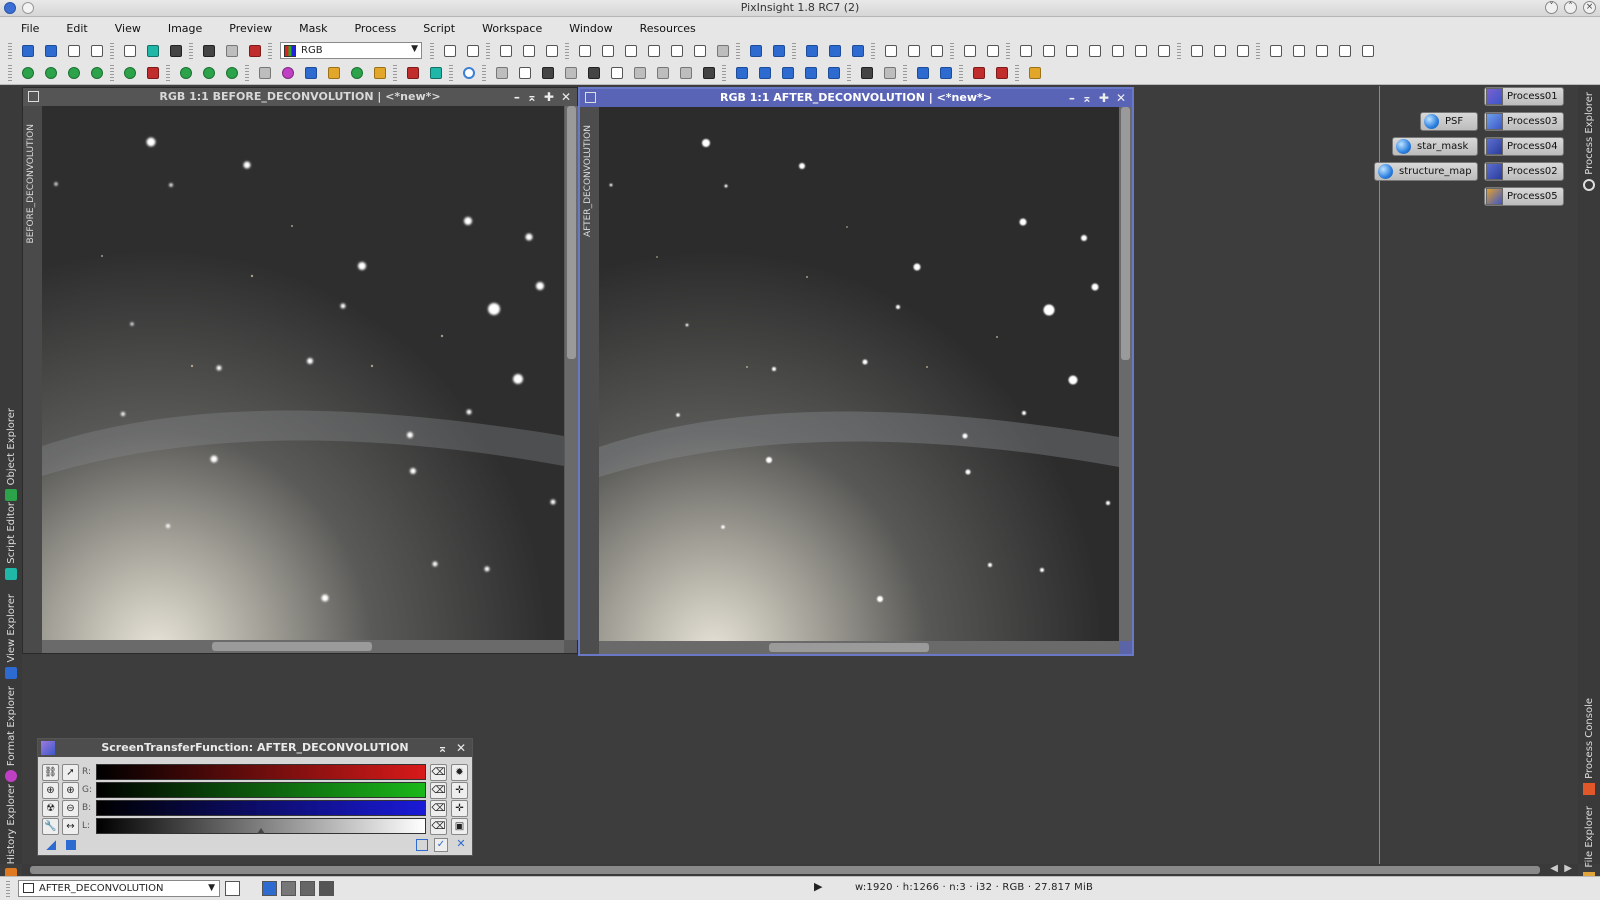 The height and width of the screenshot is (900, 1600). Describe the element at coordinates (50, 790) in the screenshot. I see `zoom-in-icon: ⊕` at that location.